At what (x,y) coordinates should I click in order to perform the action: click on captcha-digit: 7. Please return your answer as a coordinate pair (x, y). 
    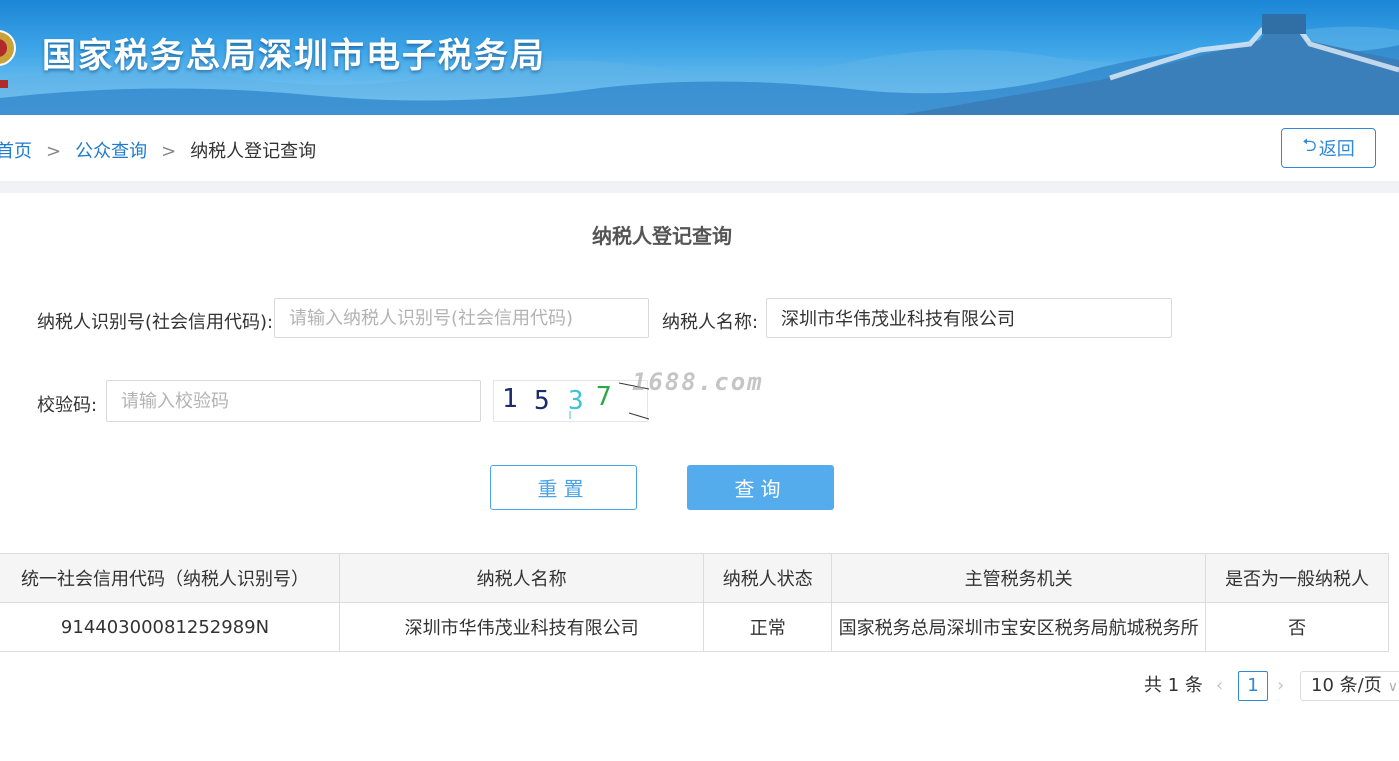
    Looking at the image, I should click on (604, 397).